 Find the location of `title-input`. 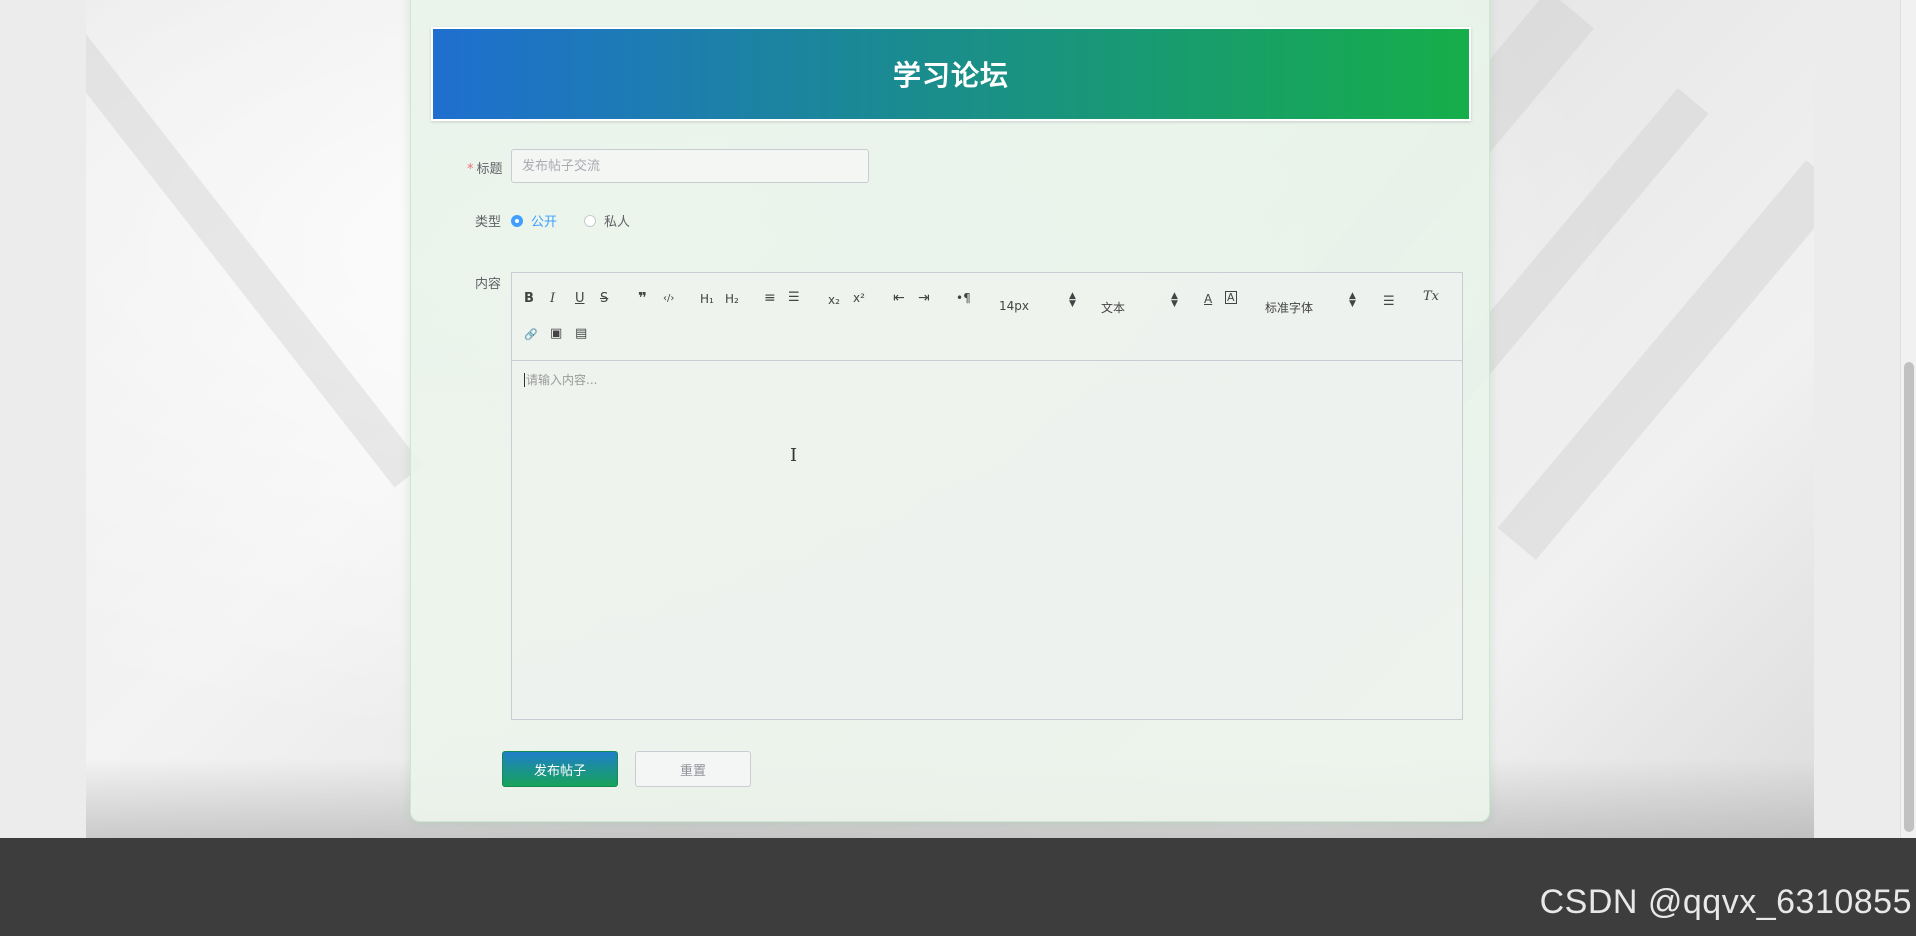

title-input is located at coordinates (690, 166).